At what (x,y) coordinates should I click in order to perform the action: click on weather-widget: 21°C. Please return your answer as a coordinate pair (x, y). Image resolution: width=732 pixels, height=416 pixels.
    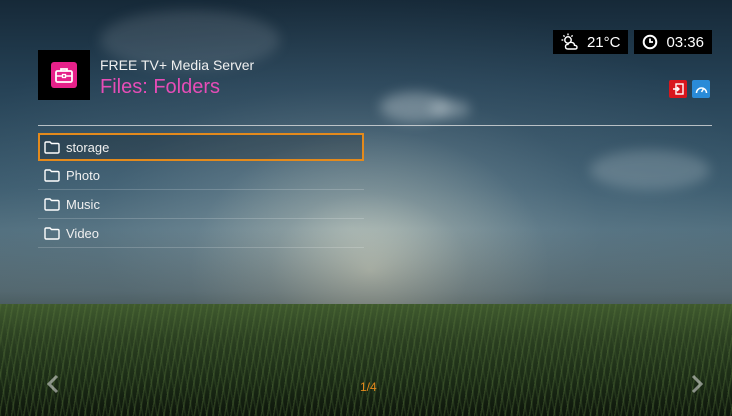
    Looking at the image, I should click on (590, 42).